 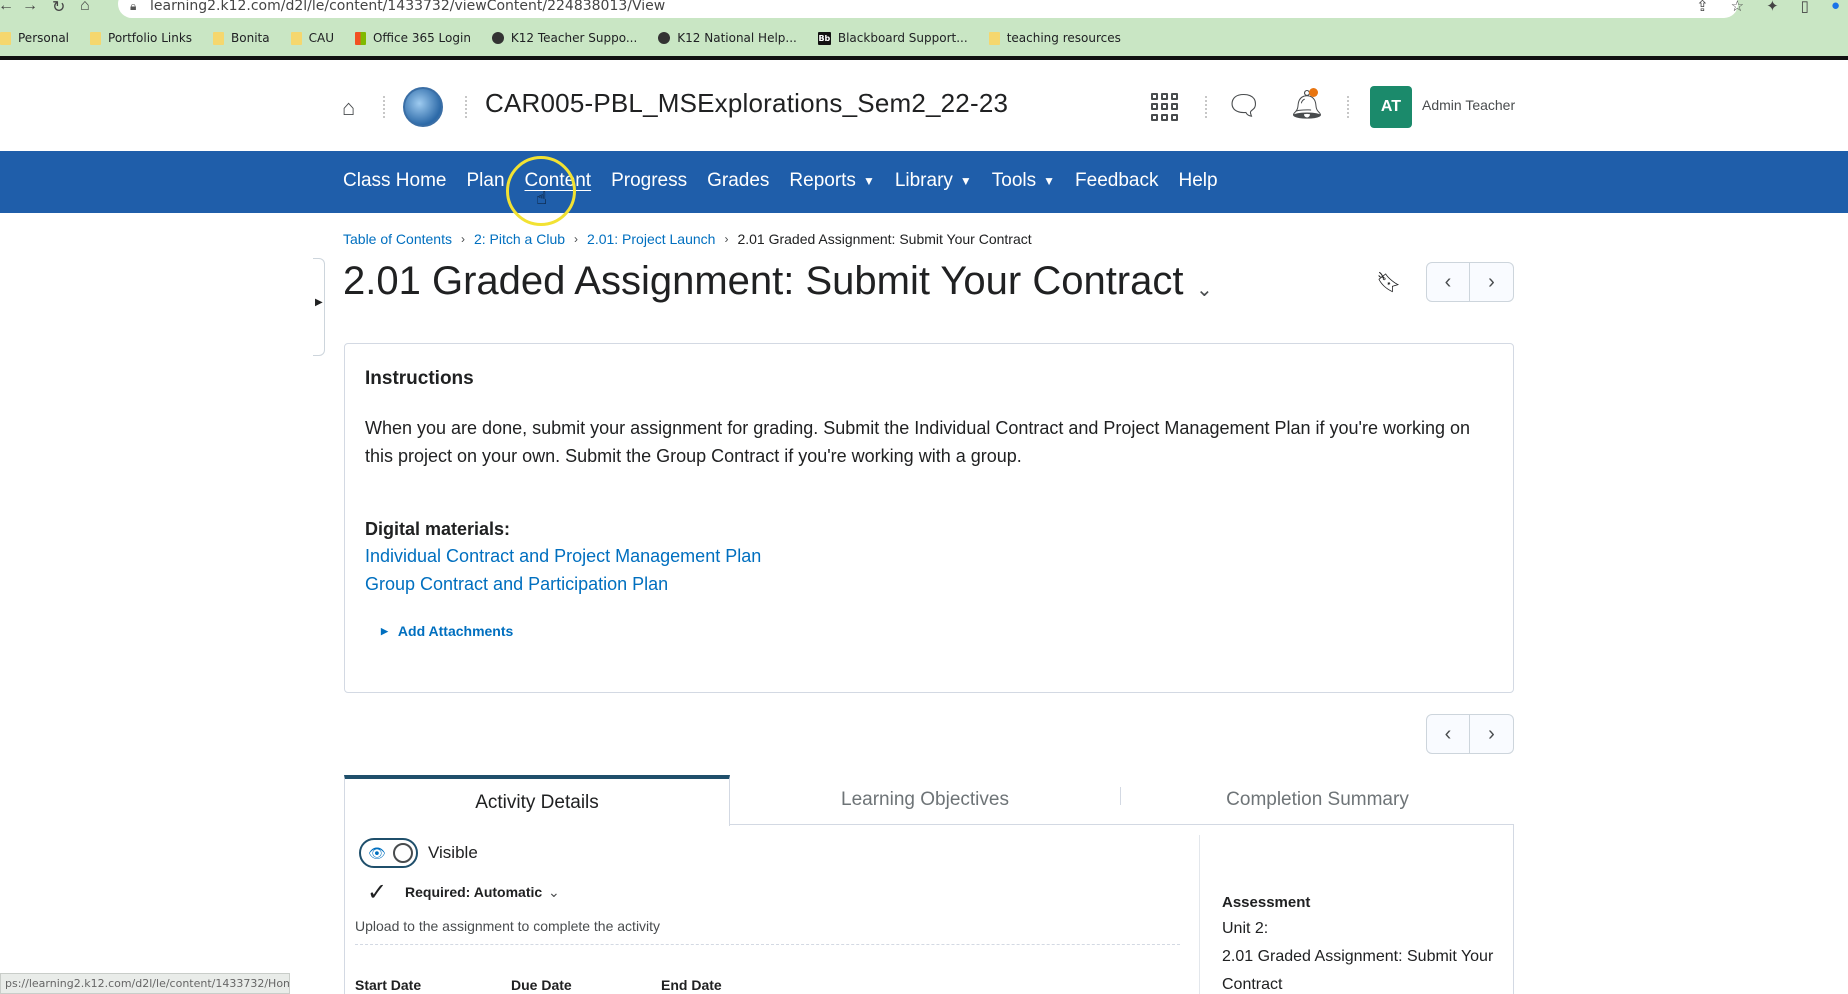 What do you see at coordinates (1307, 104) in the screenshot?
I see `notifications-bell-icon: 🔔︎` at bounding box center [1307, 104].